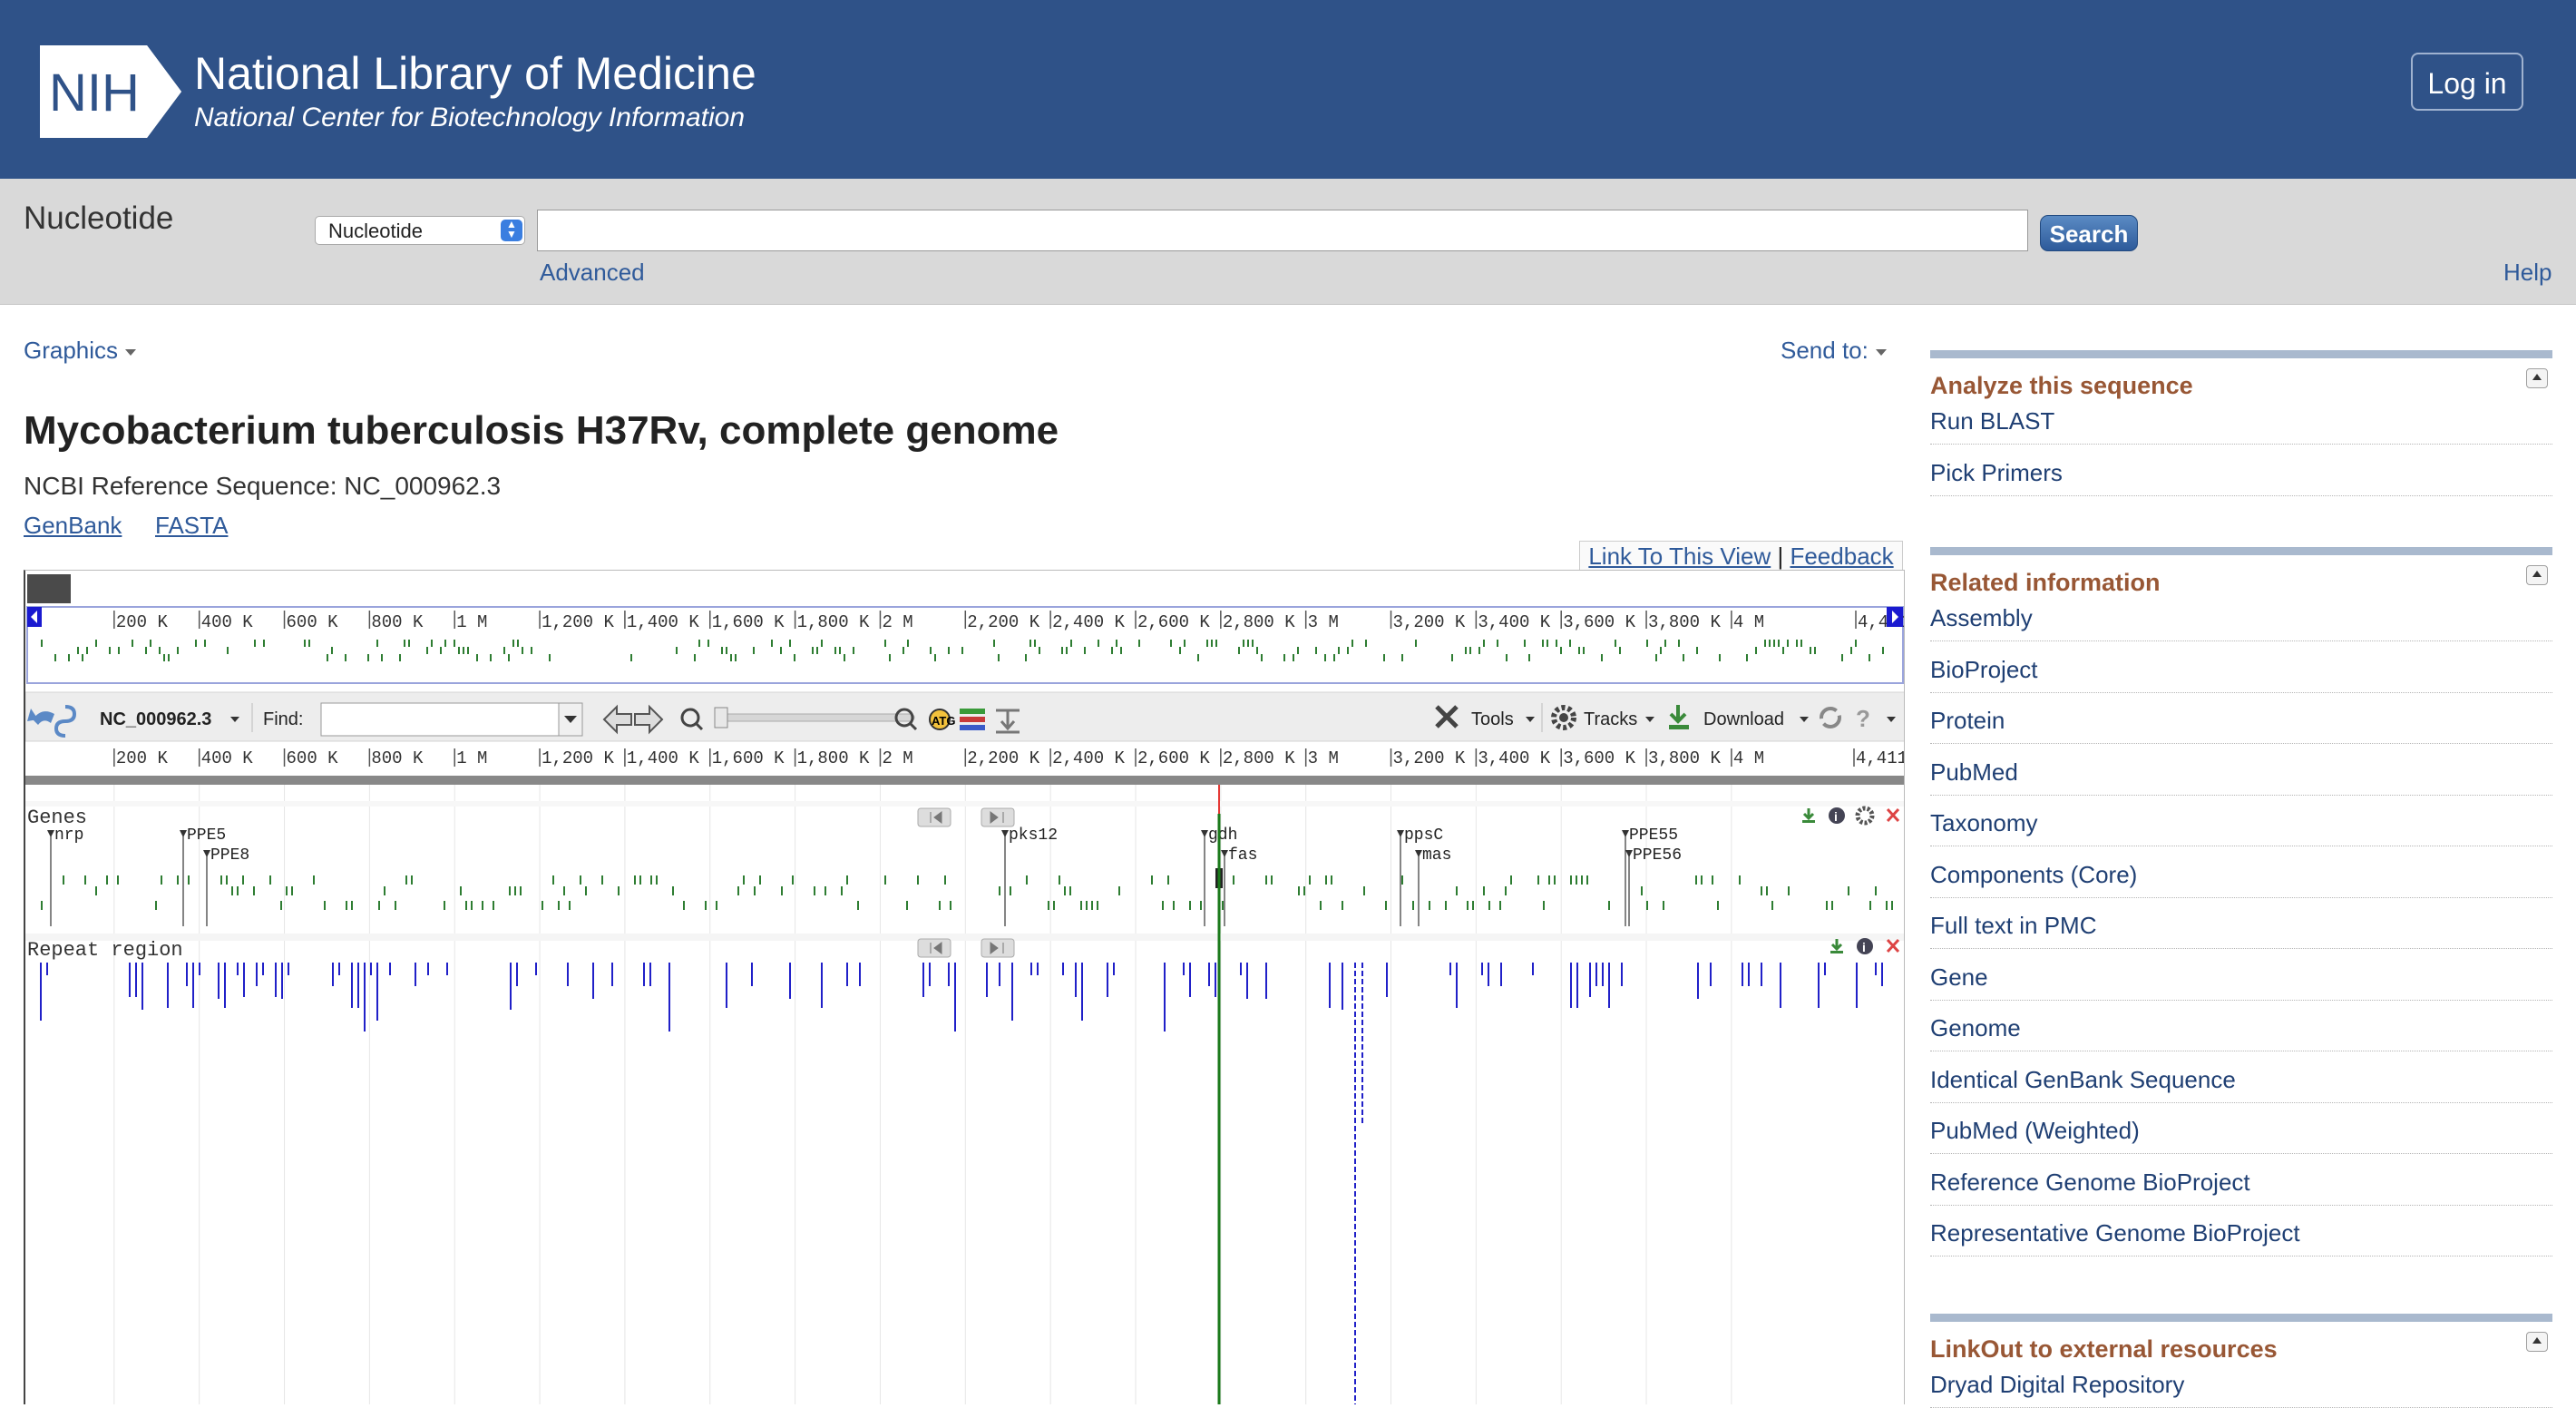 Image resolution: width=2576 pixels, height=1408 pixels. I want to click on gene-label: pks12, so click(1033, 835).